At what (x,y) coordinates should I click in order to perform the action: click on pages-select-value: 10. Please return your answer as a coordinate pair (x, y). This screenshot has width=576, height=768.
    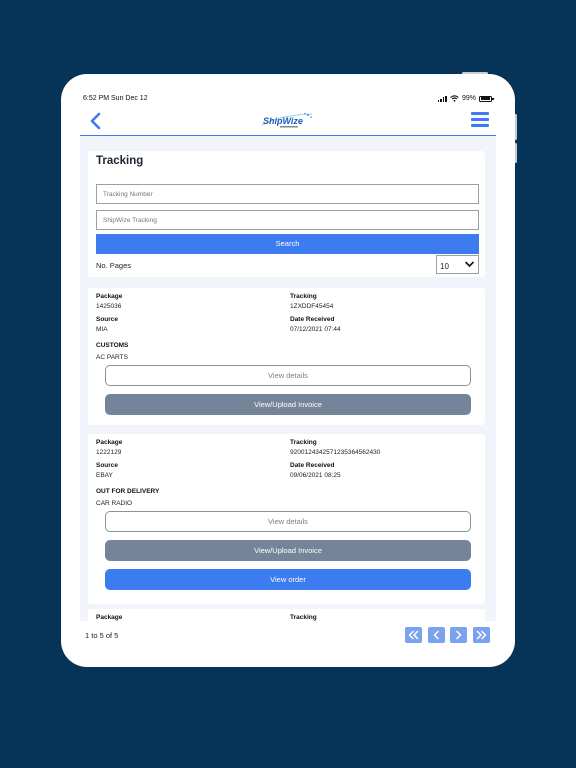
    Looking at the image, I should click on (444, 266).